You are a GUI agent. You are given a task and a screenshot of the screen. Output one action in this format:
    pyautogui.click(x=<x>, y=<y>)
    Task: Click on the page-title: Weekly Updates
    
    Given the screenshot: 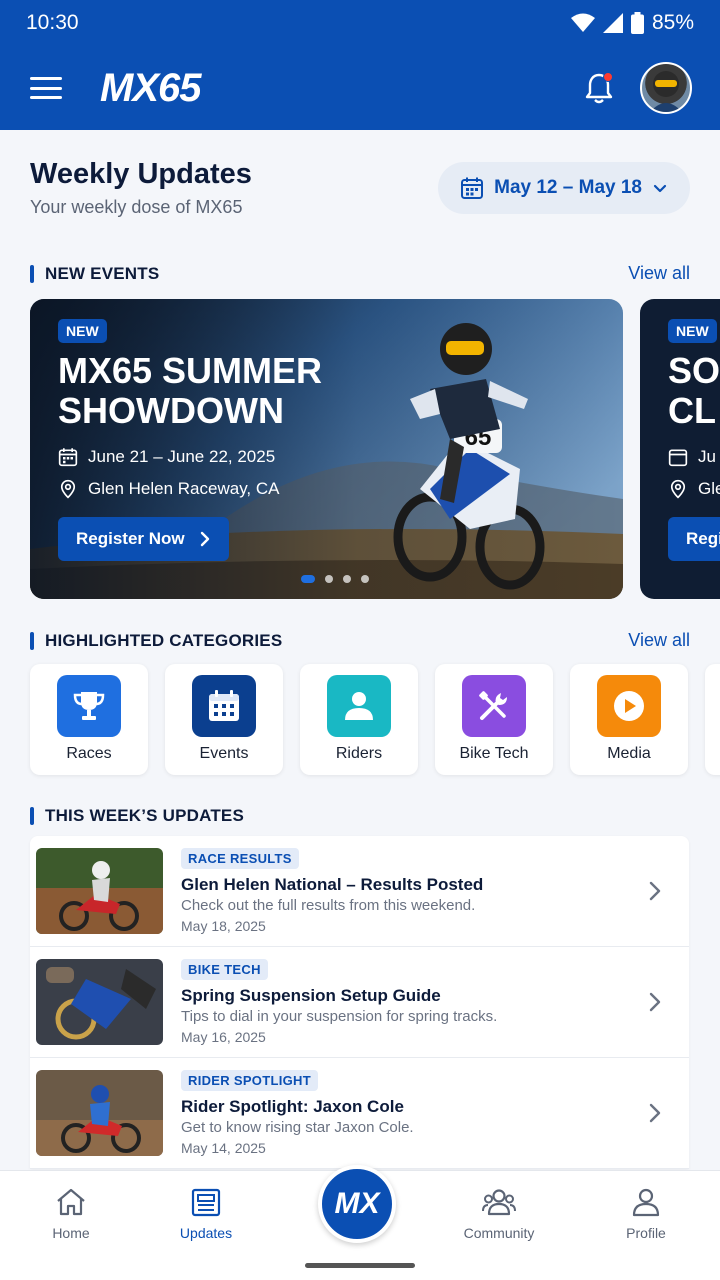 What is the action you would take?
    pyautogui.click(x=141, y=174)
    